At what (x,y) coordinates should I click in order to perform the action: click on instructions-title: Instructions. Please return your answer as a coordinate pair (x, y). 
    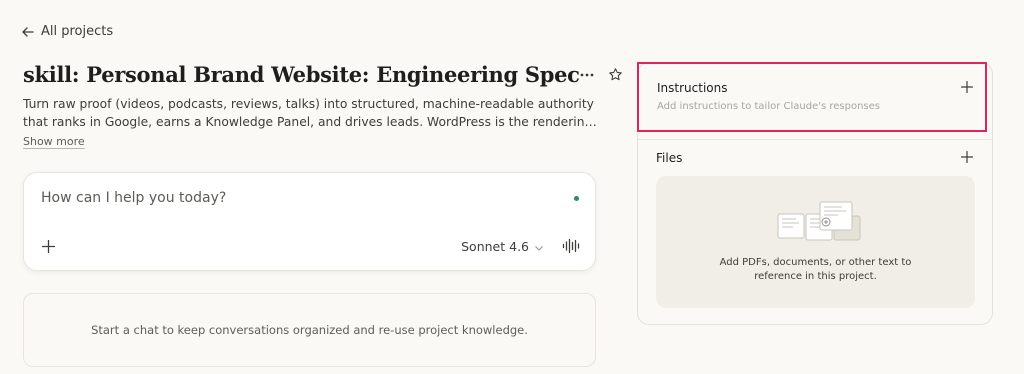
    Looking at the image, I should click on (692, 88).